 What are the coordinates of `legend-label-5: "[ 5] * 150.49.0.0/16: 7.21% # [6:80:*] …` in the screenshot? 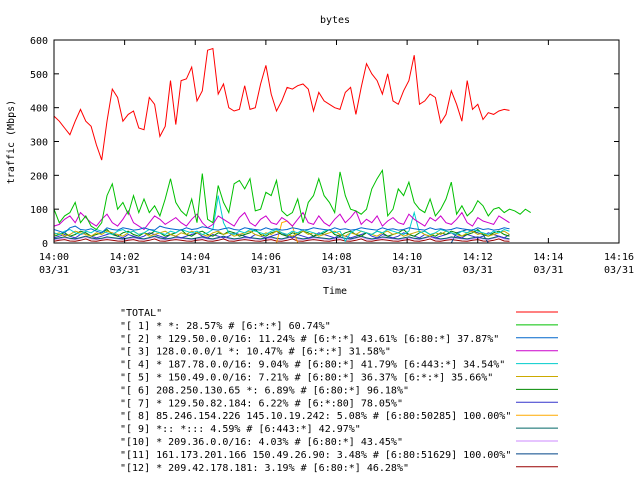 It's located at (306, 378).